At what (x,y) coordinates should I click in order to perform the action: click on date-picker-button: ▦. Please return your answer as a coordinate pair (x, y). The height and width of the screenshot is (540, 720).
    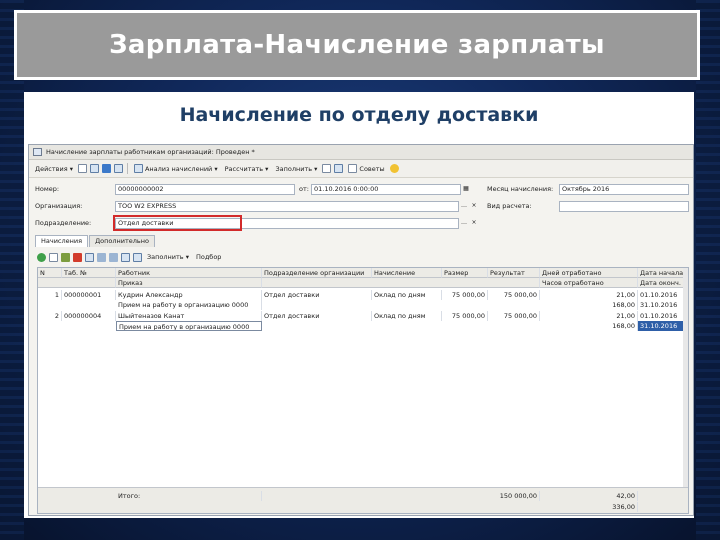
    Looking at the image, I should click on (466, 189).